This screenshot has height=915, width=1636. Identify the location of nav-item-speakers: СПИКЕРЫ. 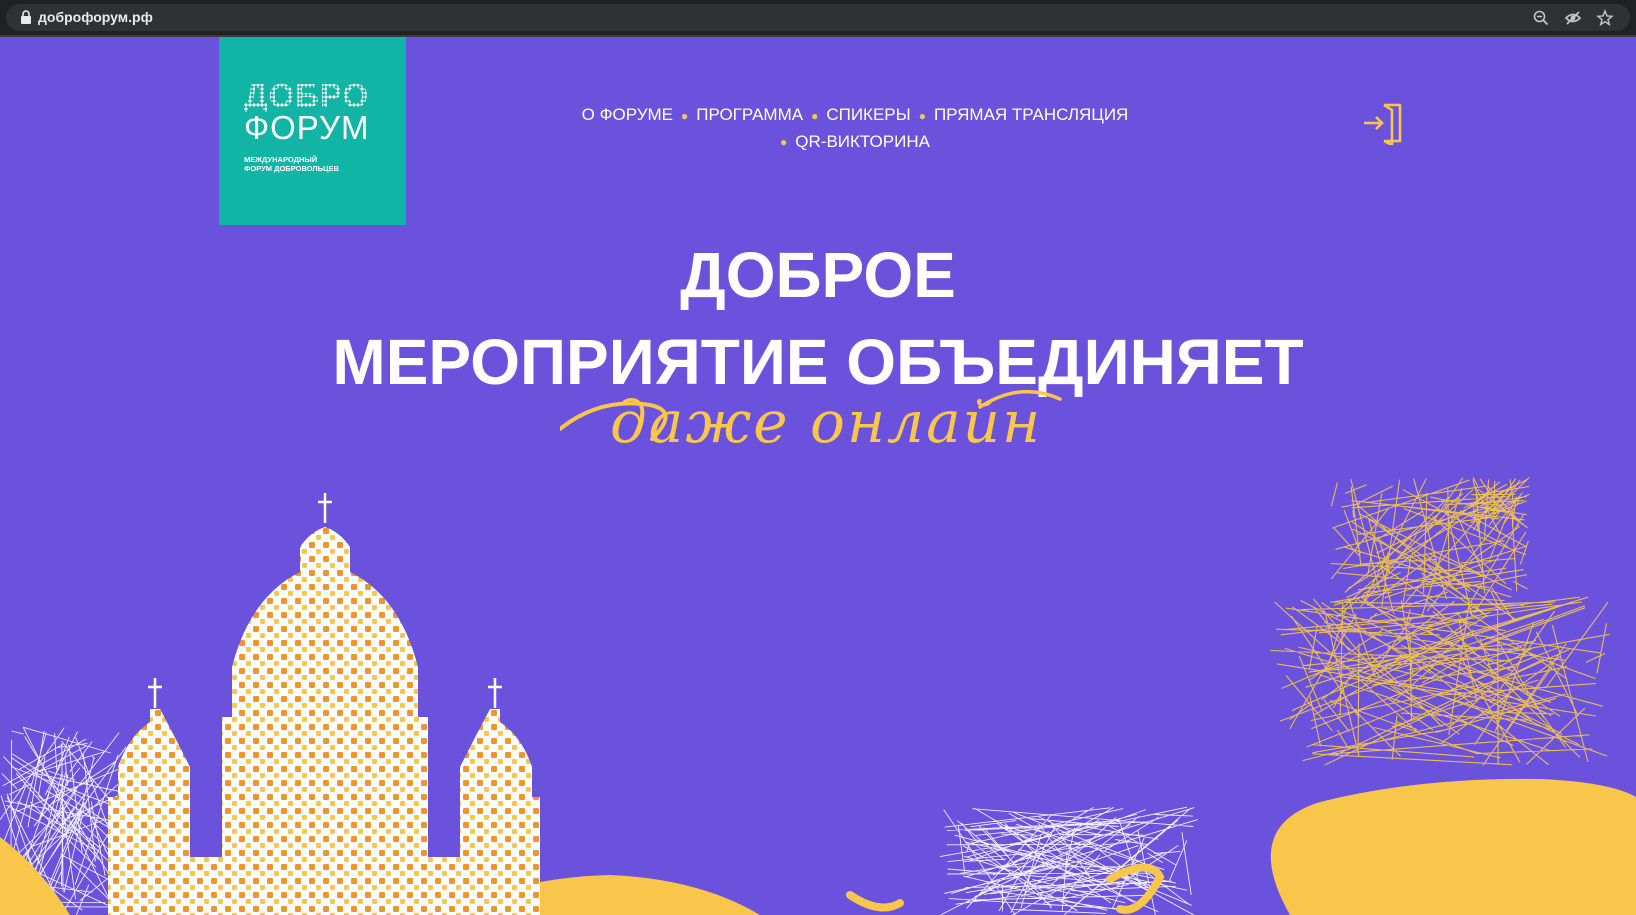
(868, 115).